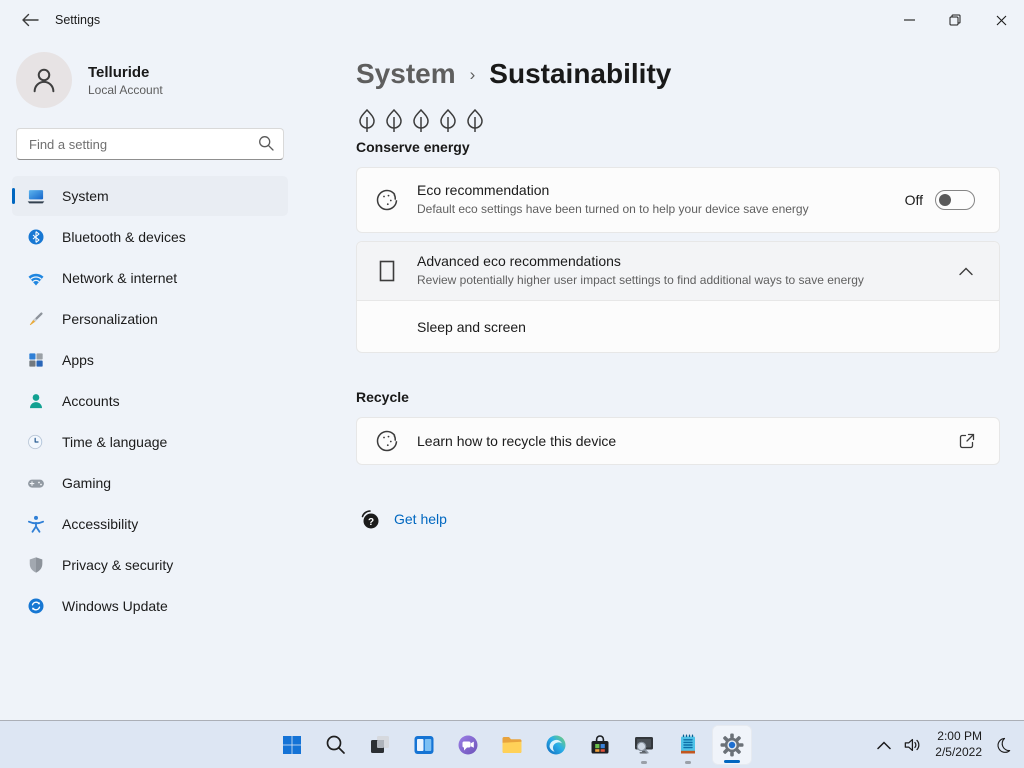  What do you see at coordinates (387, 200) in the screenshot?
I see `eco-palette-icon` at bounding box center [387, 200].